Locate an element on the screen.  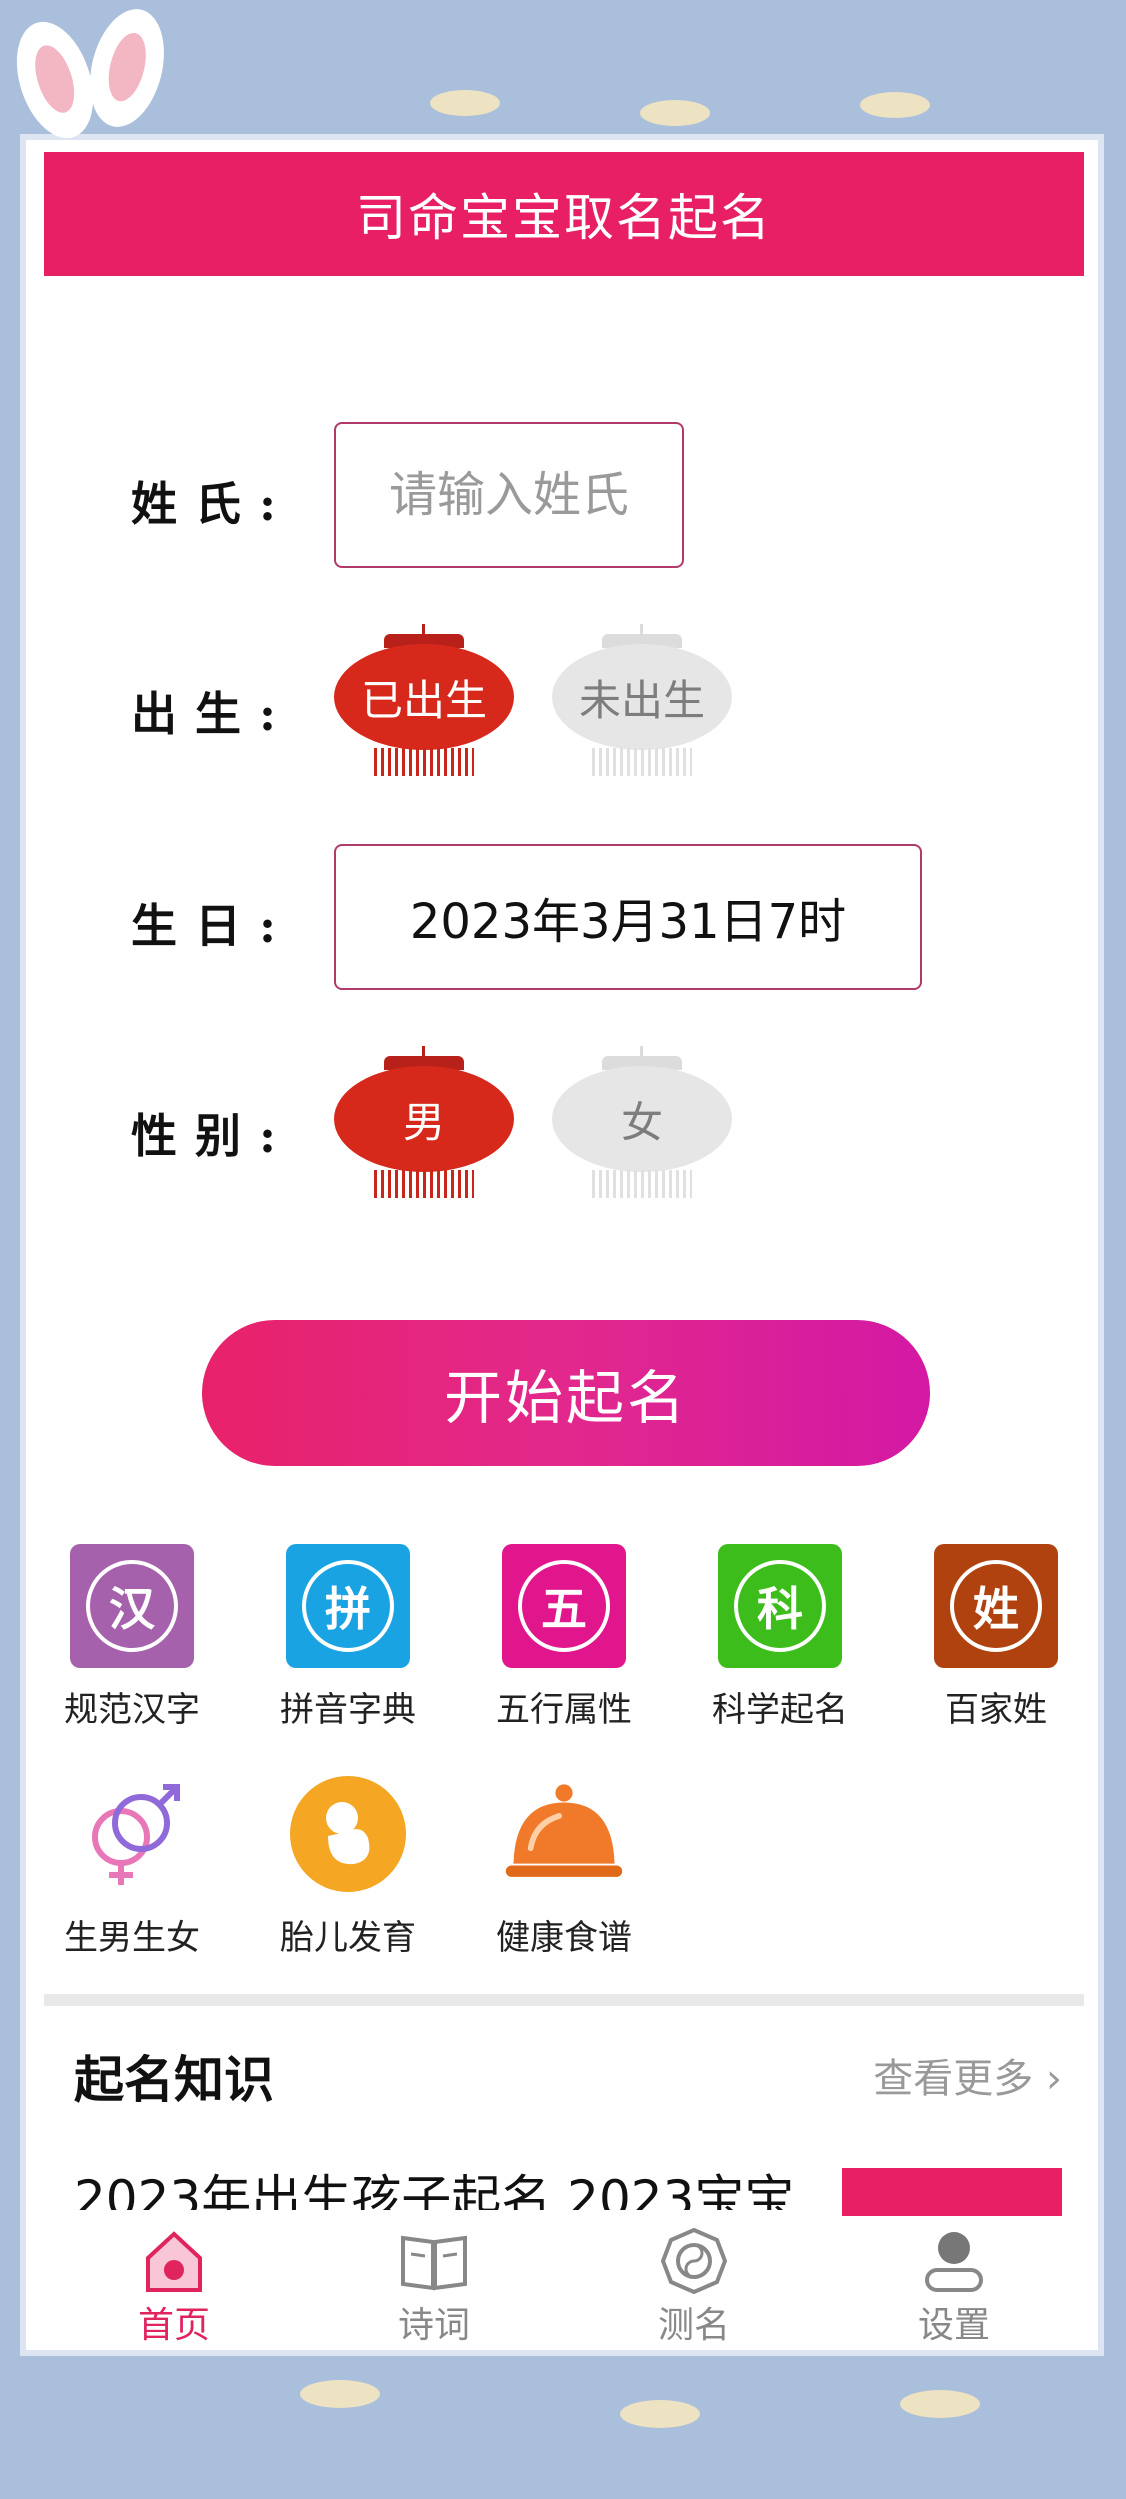
home-icon is located at coordinates (174, 2261).